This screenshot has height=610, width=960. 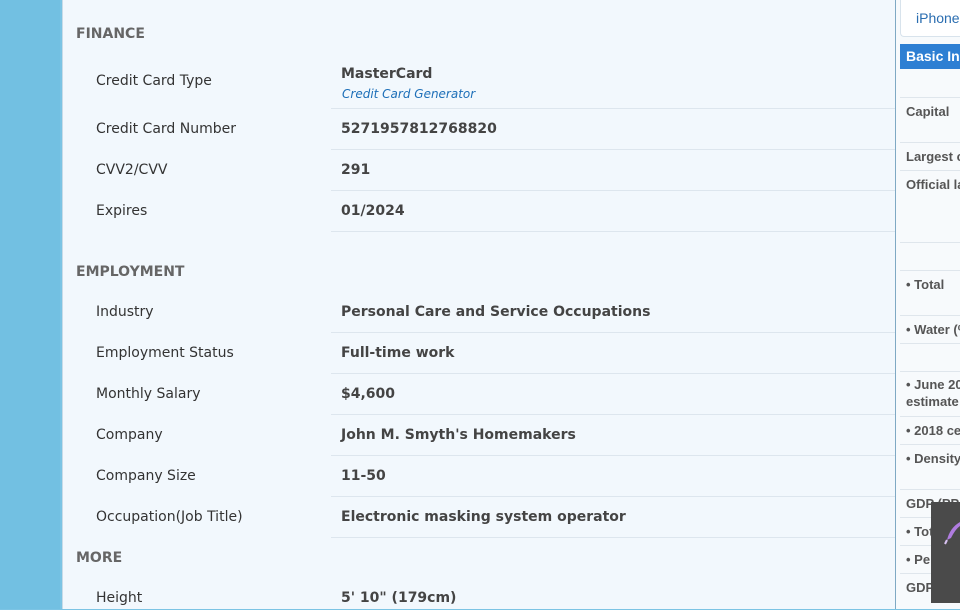 What do you see at coordinates (952, 533) in the screenshot?
I see `feather-pen-icon` at bounding box center [952, 533].